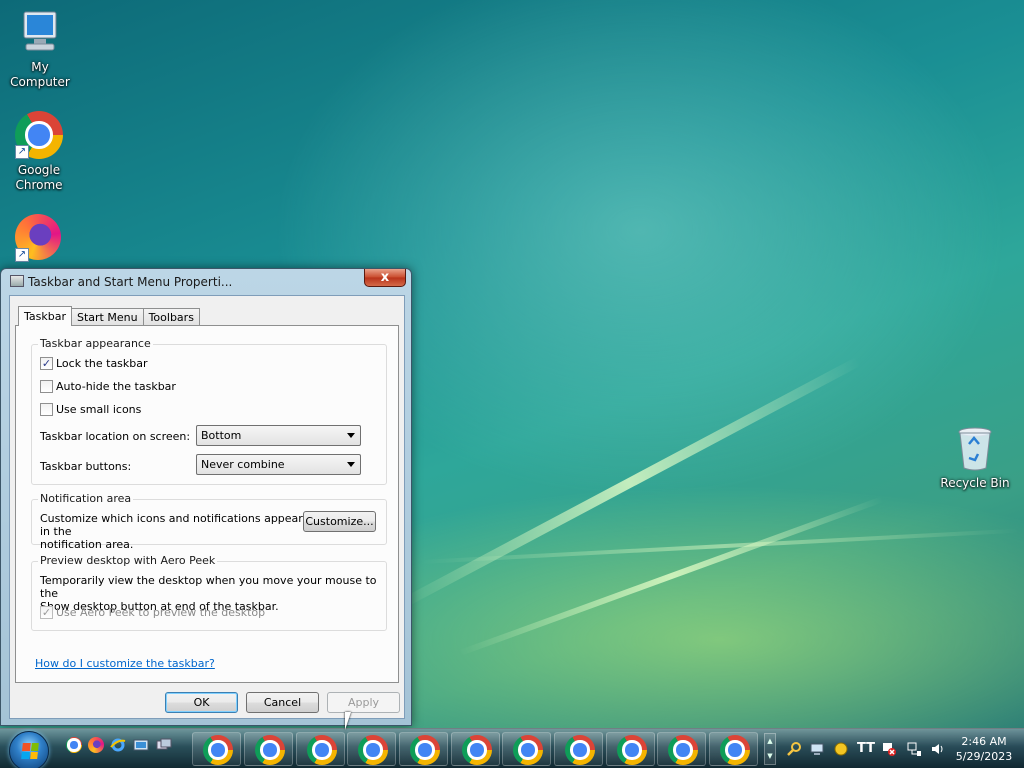 The width and height of the screenshot is (1024, 768). What do you see at coordinates (975, 448) in the screenshot?
I see `recycle-bin-icon` at bounding box center [975, 448].